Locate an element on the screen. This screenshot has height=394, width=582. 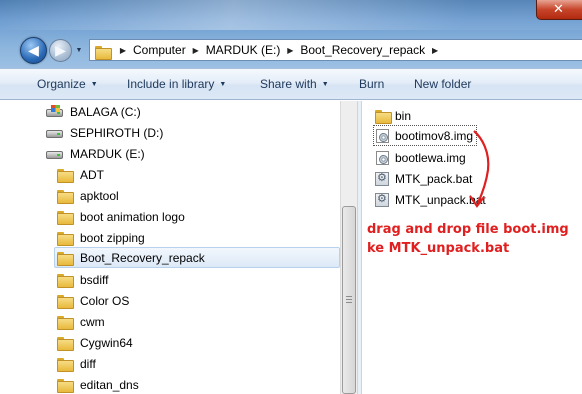
nav-folder-color-os: Color OS is located at coordinates (92, 300).